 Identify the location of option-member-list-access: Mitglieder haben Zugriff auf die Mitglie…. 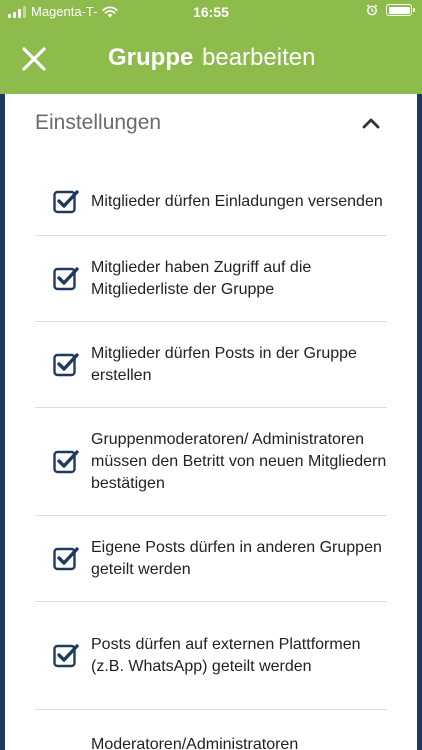
(211, 279).